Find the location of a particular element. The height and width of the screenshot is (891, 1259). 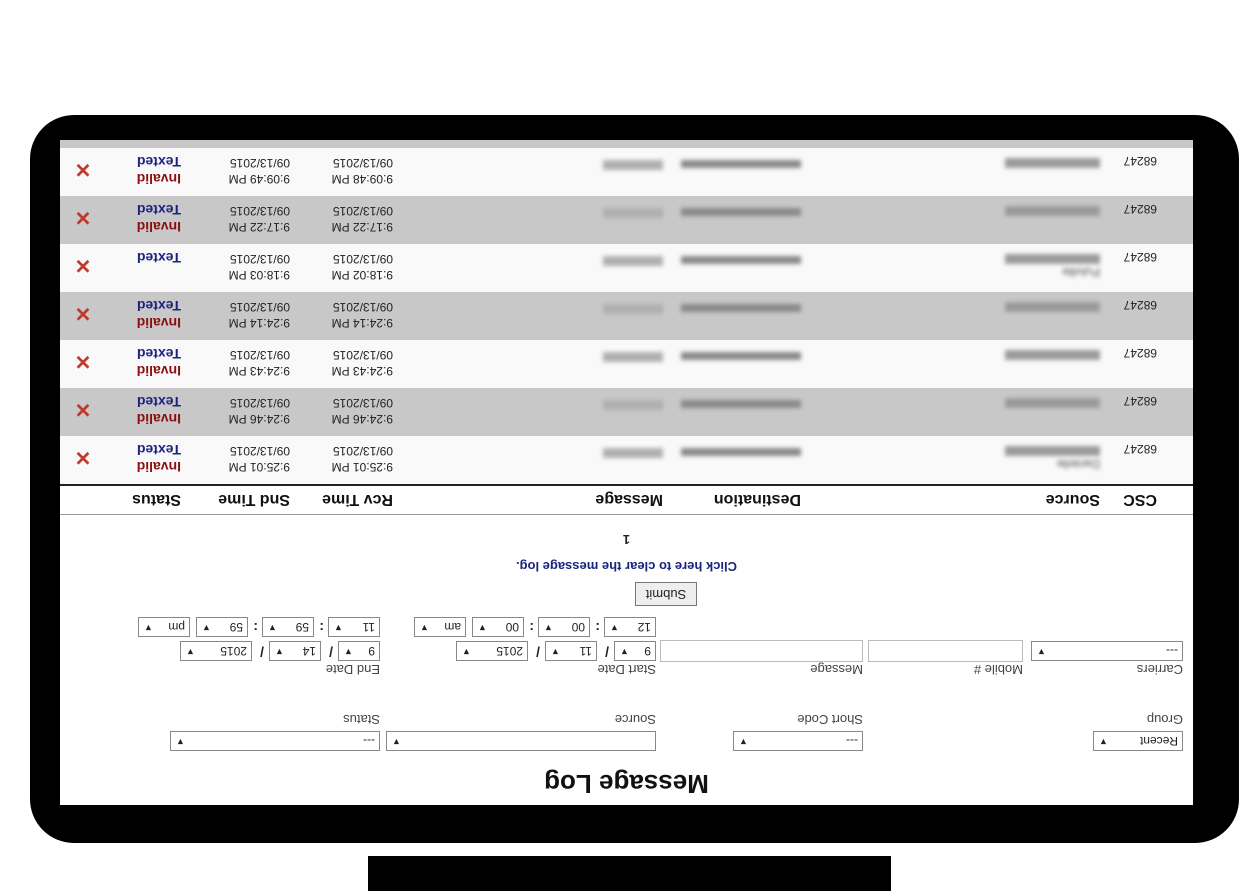

row-snd-time: 9:18:03 PM is located at coordinates (259, 275).